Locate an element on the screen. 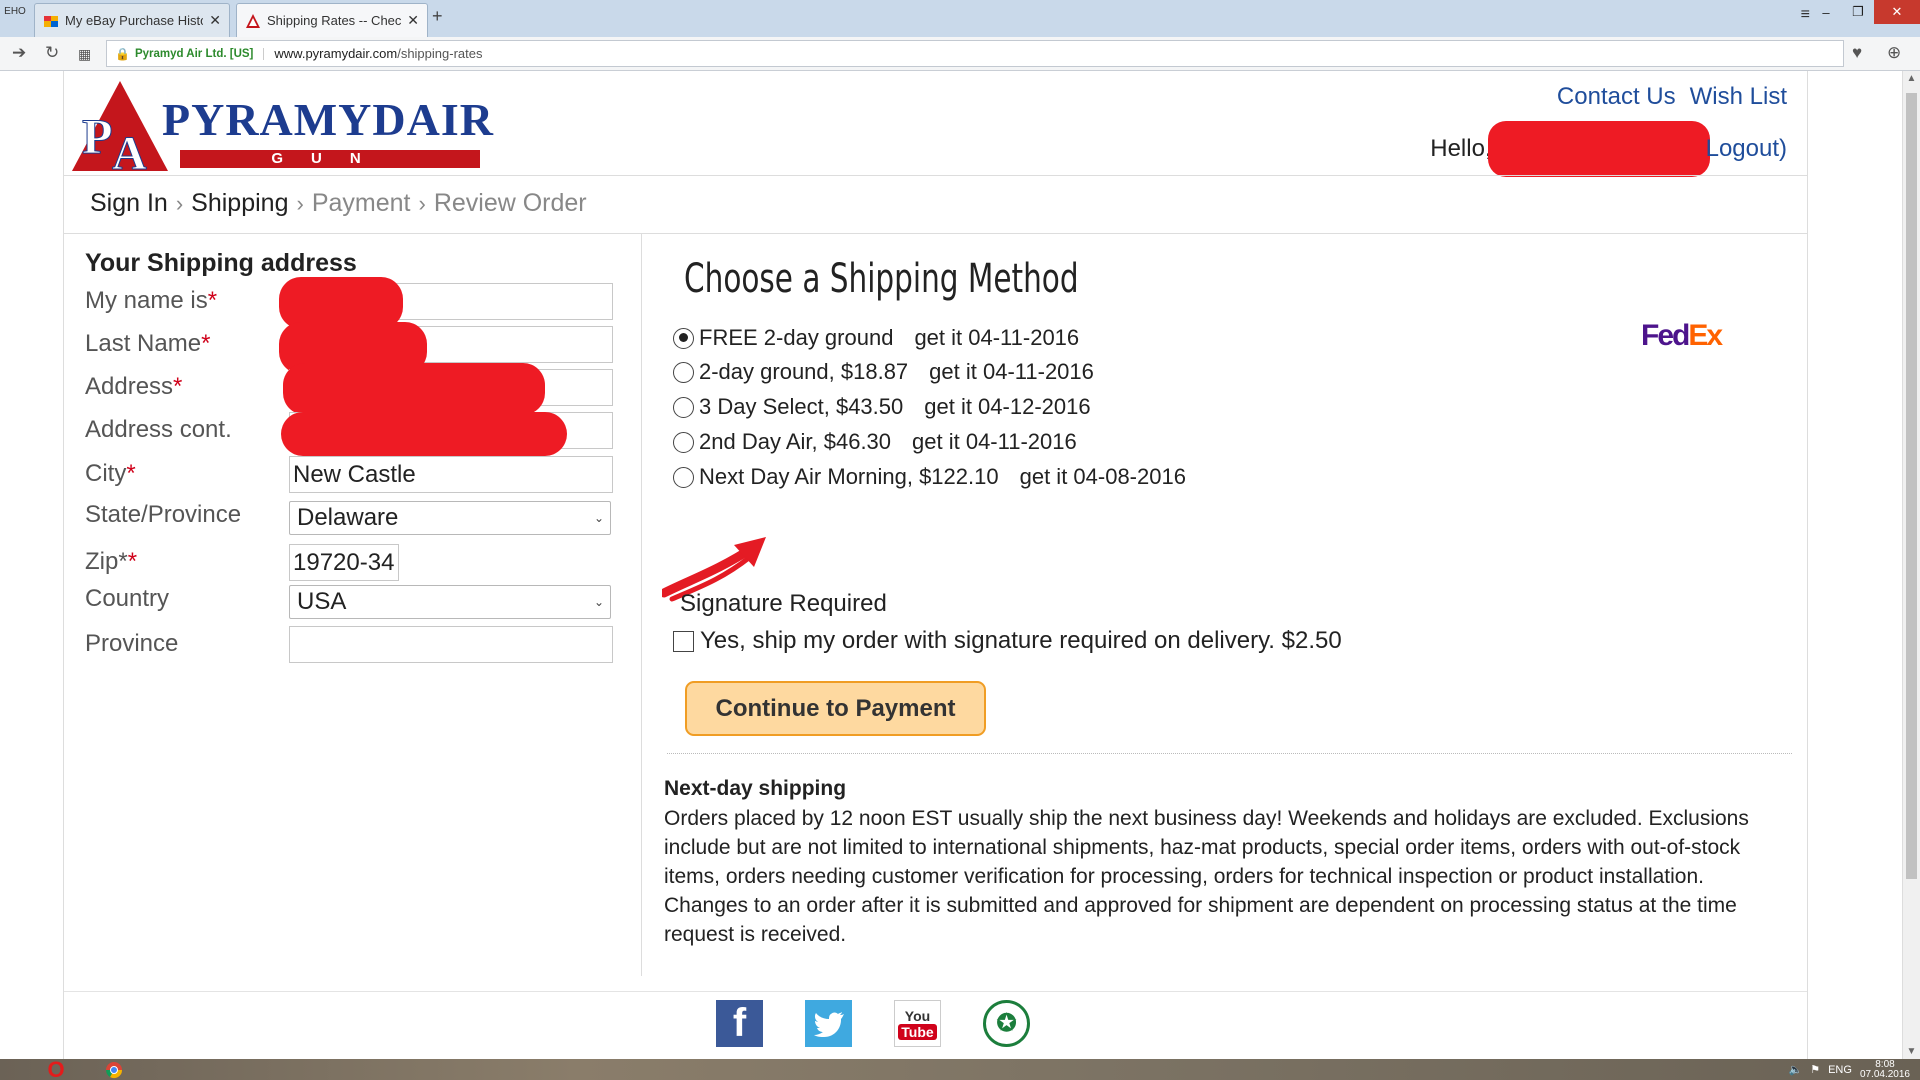 The height and width of the screenshot is (1080, 1920). ebay-favicon-icon is located at coordinates (51, 21).